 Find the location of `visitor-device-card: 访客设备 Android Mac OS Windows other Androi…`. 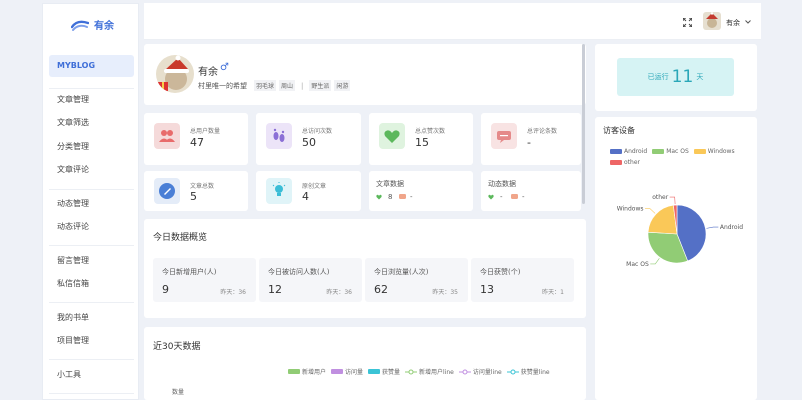

visitor-device-card: 访客设备 Android Mac OS Windows other Androi… is located at coordinates (676, 258).